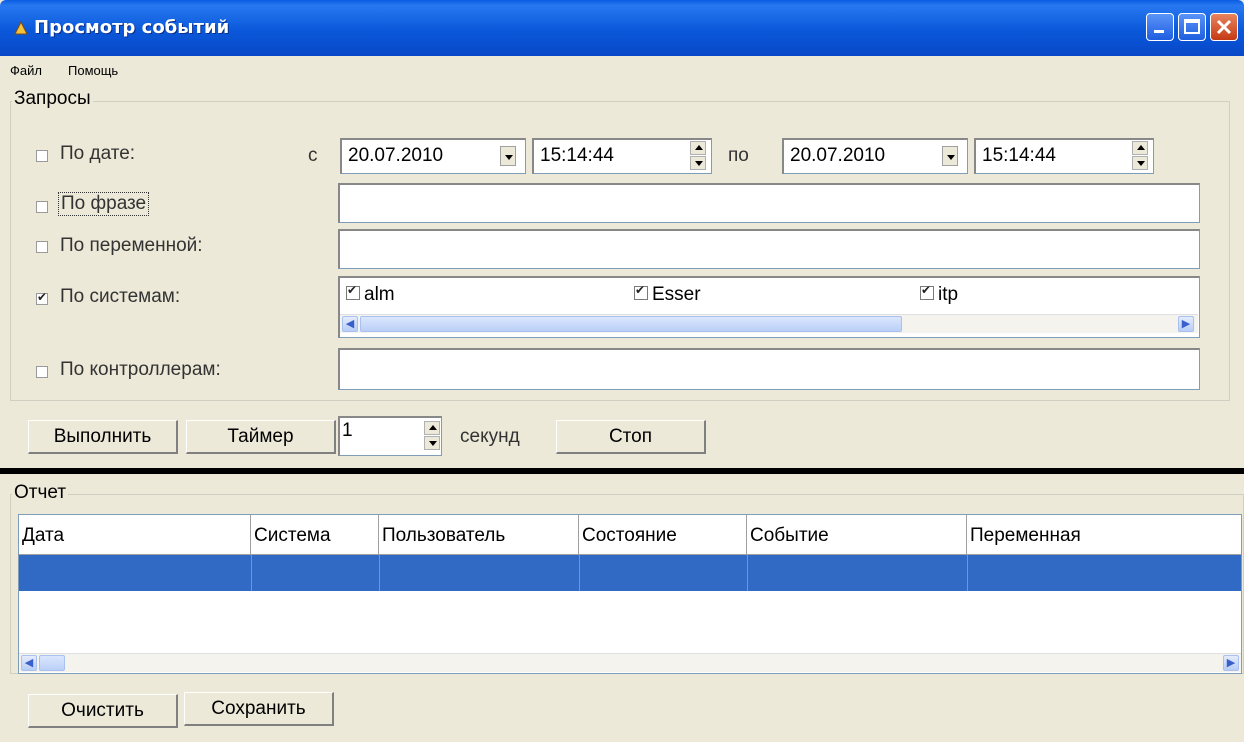  Describe the element at coordinates (42, 297) in the screenshot. I see `by-systems-checkbox` at that location.